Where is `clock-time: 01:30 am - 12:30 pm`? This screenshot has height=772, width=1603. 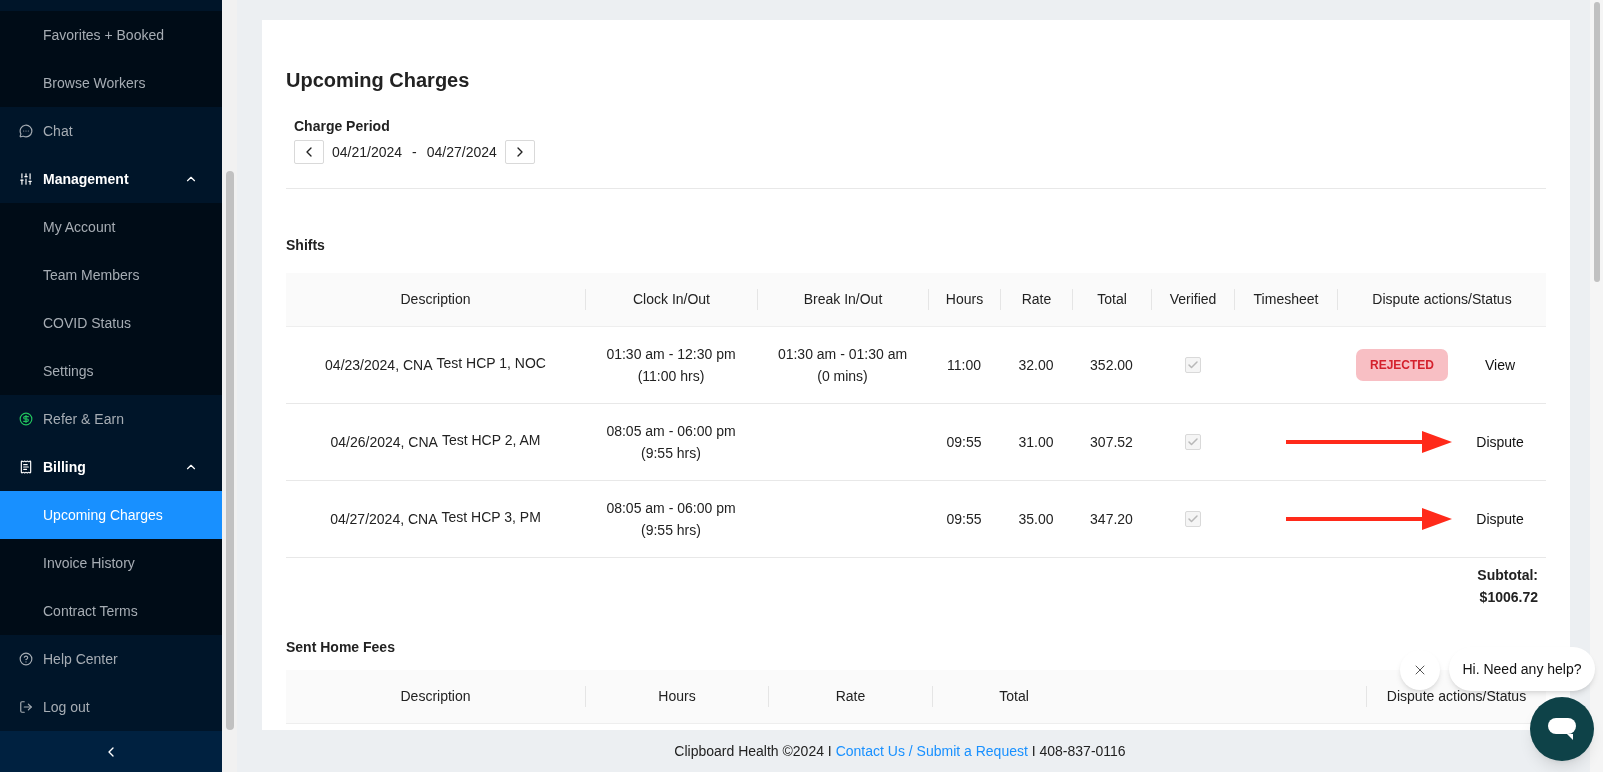 clock-time: 01:30 am - 12:30 pm is located at coordinates (671, 354).